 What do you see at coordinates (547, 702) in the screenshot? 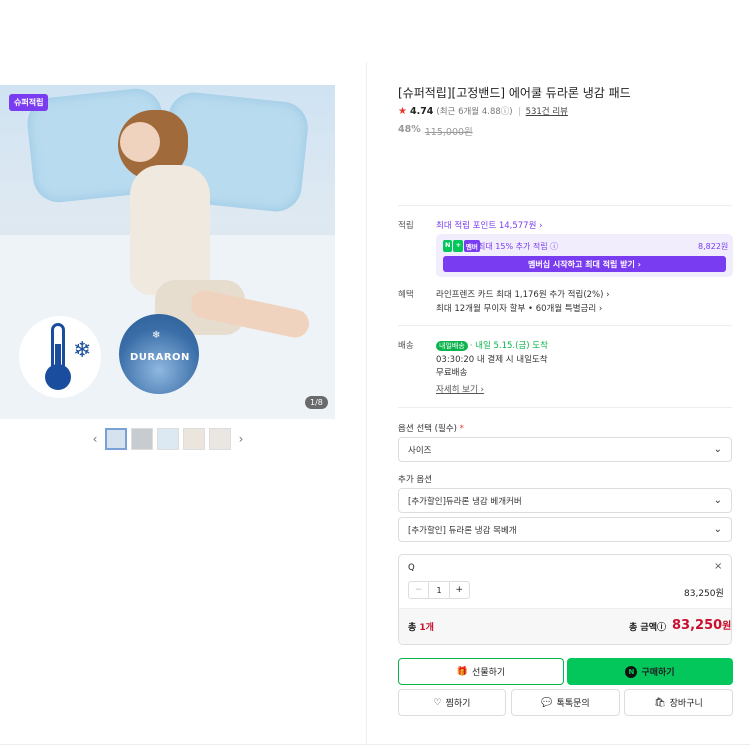
I see `chat-icon: 💬` at bounding box center [547, 702].